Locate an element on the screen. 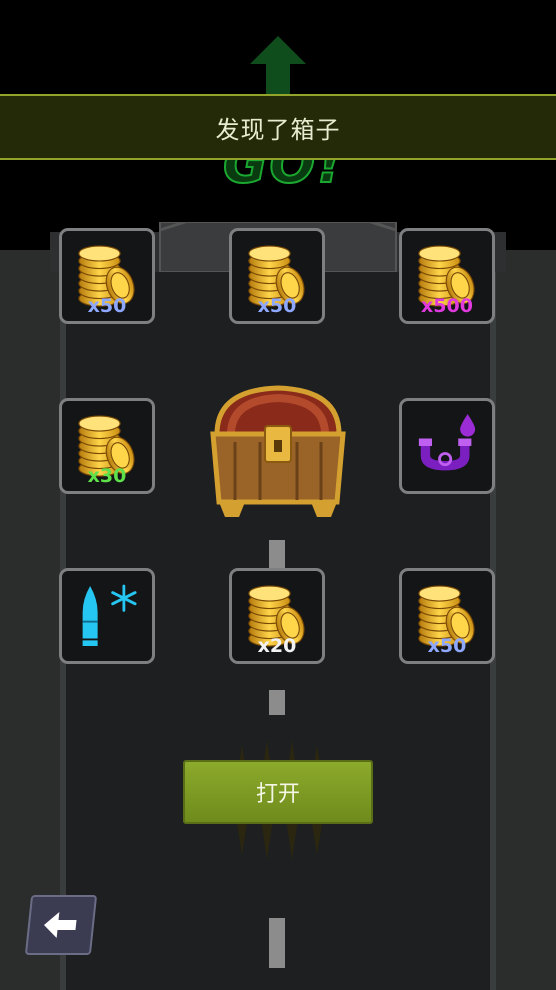  found-box-banner: 发现了箱子 is located at coordinates (278, 127).